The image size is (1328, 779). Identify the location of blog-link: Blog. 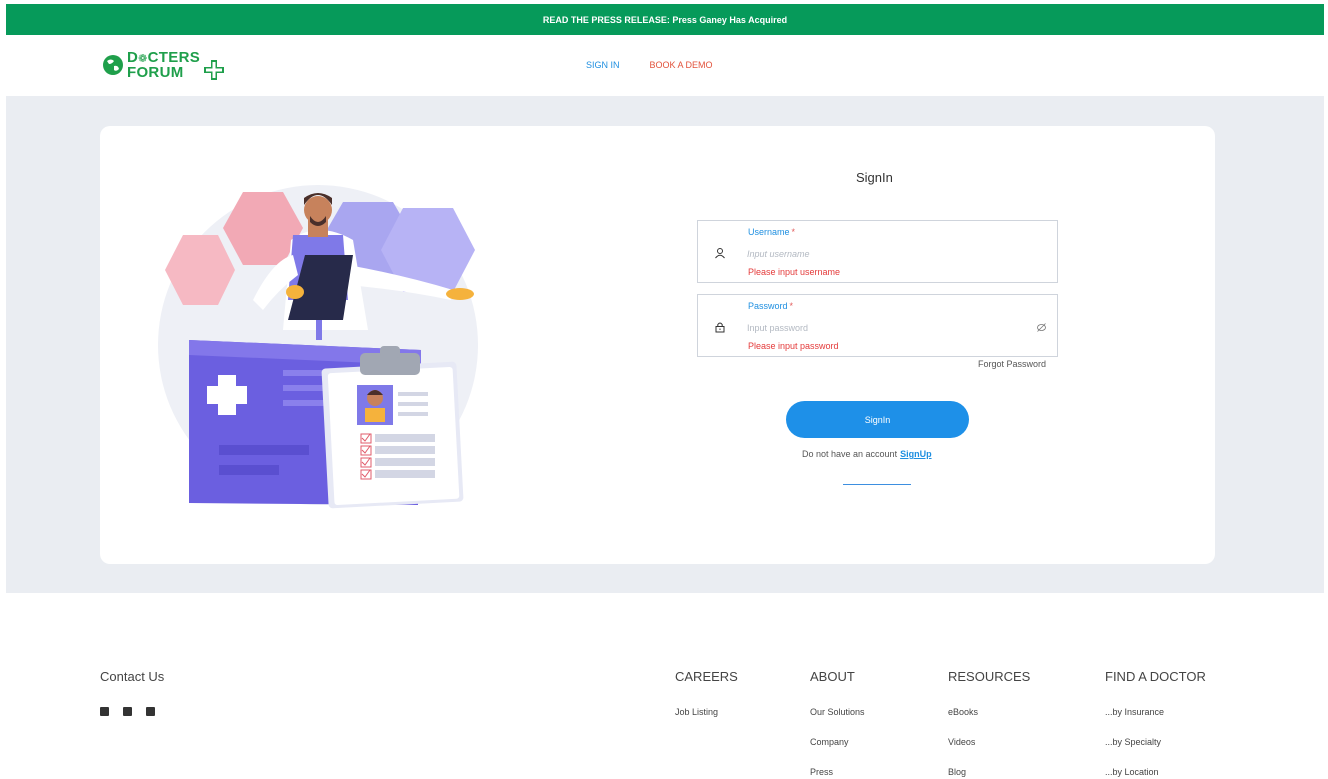
(957, 772).